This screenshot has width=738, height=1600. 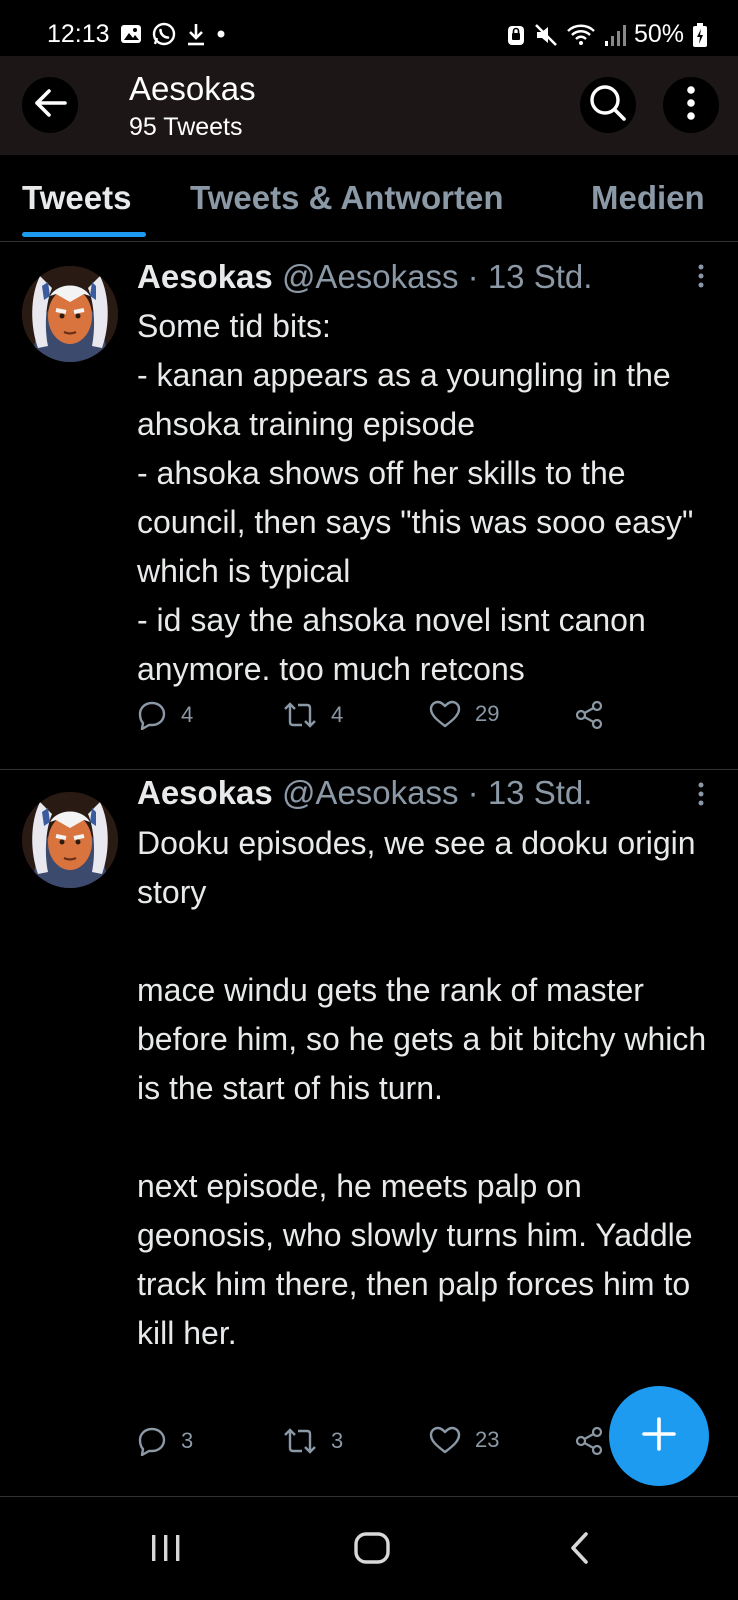 I want to click on arrow-left-icon, so click(x=50, y=105).